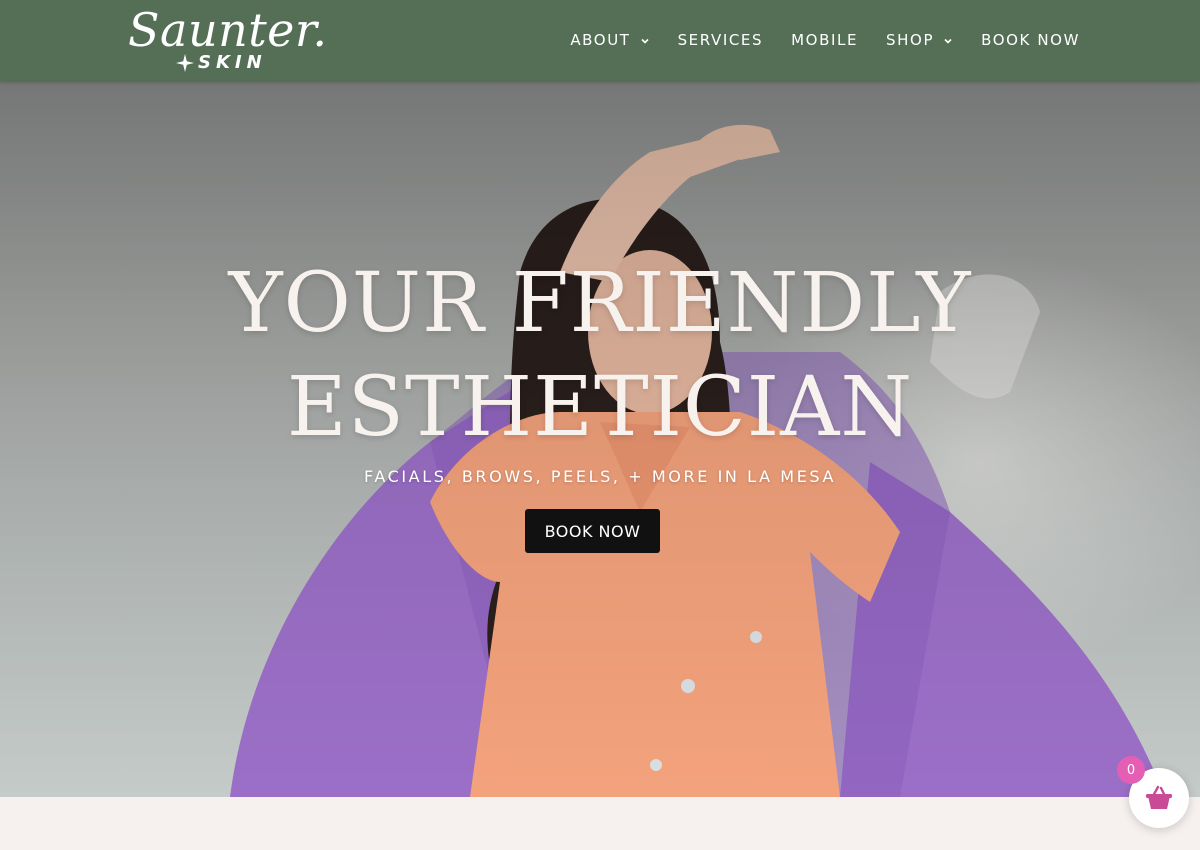 This screenshot has height=850, width=1200. What do you see at coordinates (1159, 797) in the screenshot?
I see `basket-icon` at bounding box center [1159, 797].